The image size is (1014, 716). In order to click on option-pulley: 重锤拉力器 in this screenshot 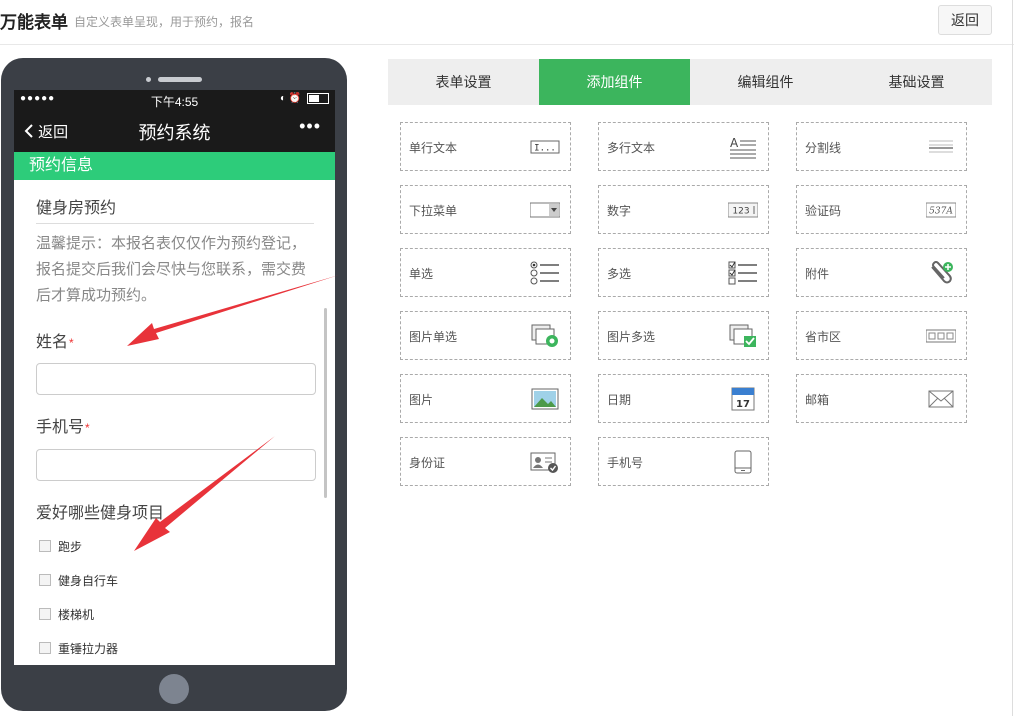, I will do `click(78, 648)`.